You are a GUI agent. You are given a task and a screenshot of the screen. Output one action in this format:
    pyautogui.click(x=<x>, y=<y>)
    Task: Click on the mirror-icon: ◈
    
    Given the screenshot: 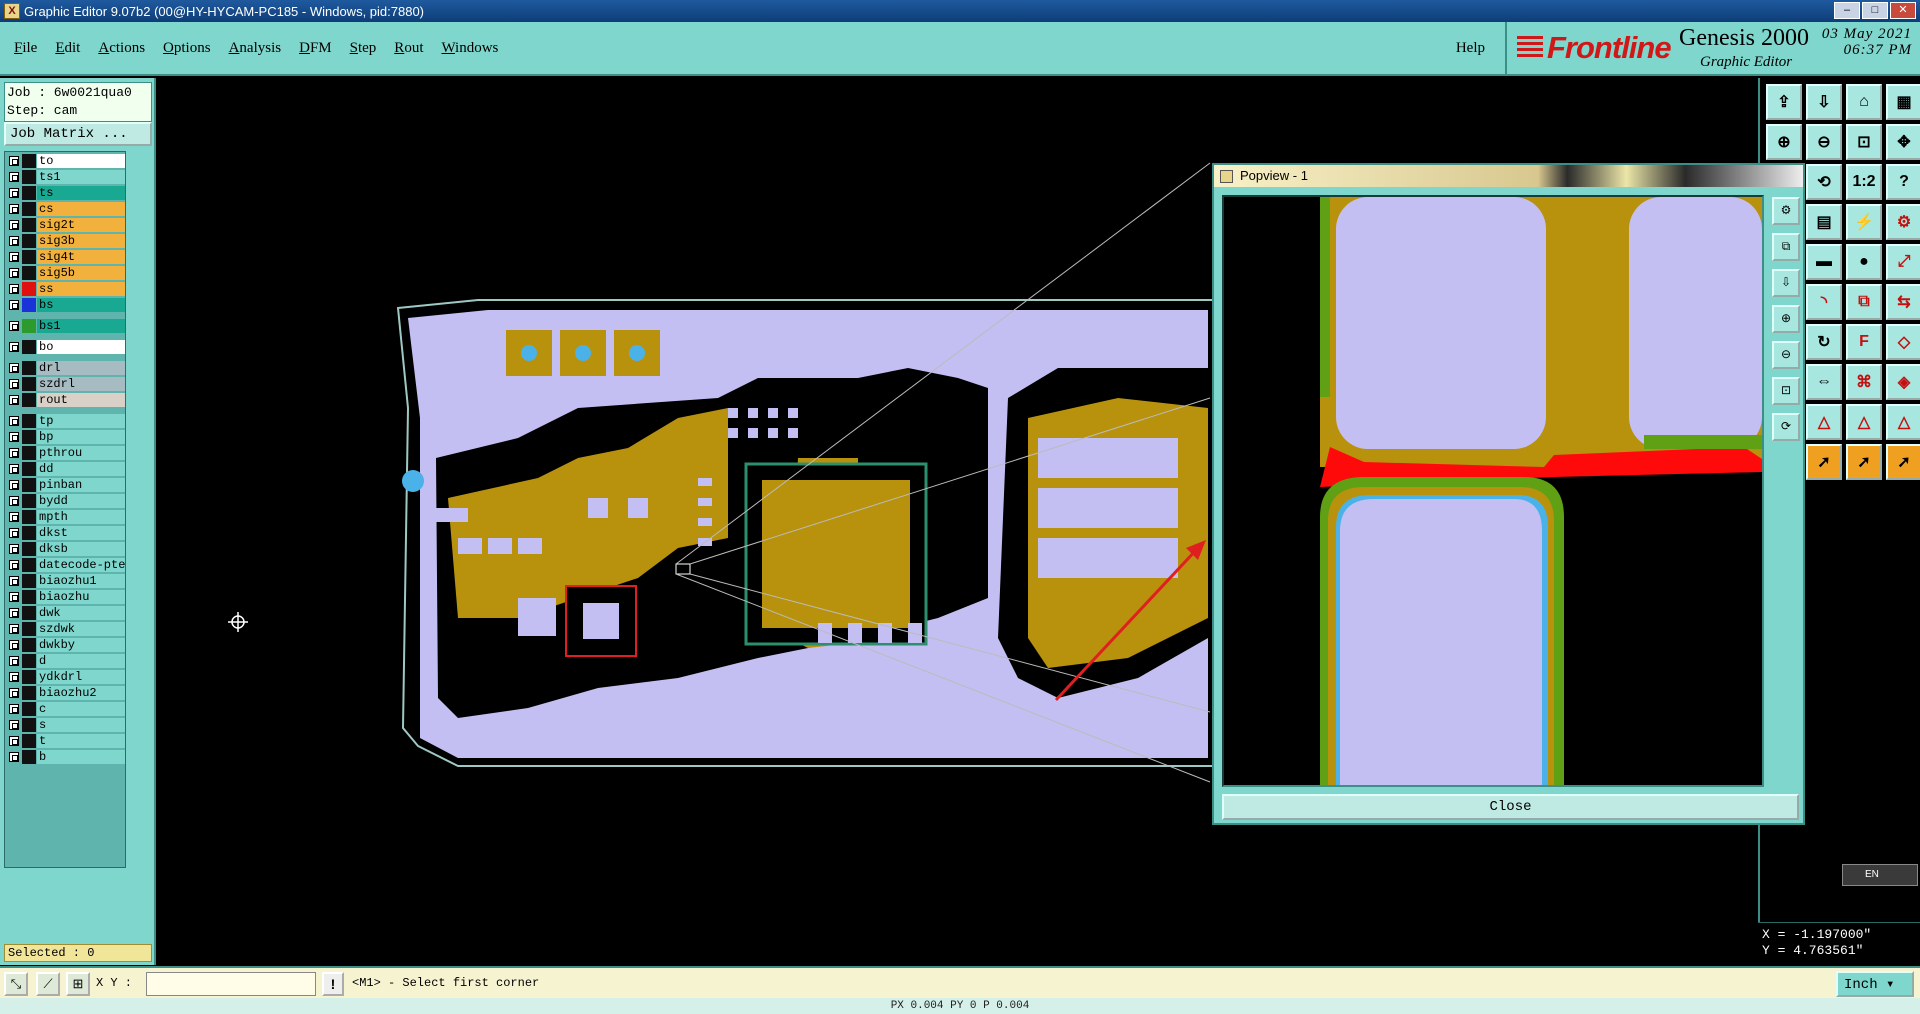 What is the action you would take?
    pyautogui.click(x=1903, y=382)
    